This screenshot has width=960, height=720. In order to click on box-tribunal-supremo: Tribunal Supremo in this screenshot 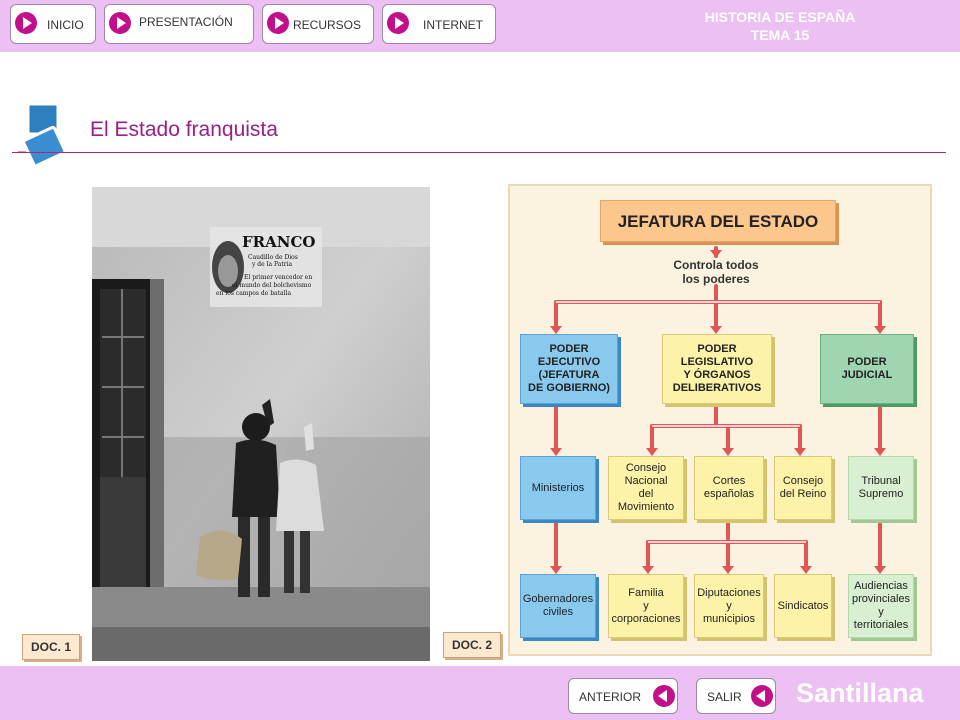, I will do `click(881, 488)`.